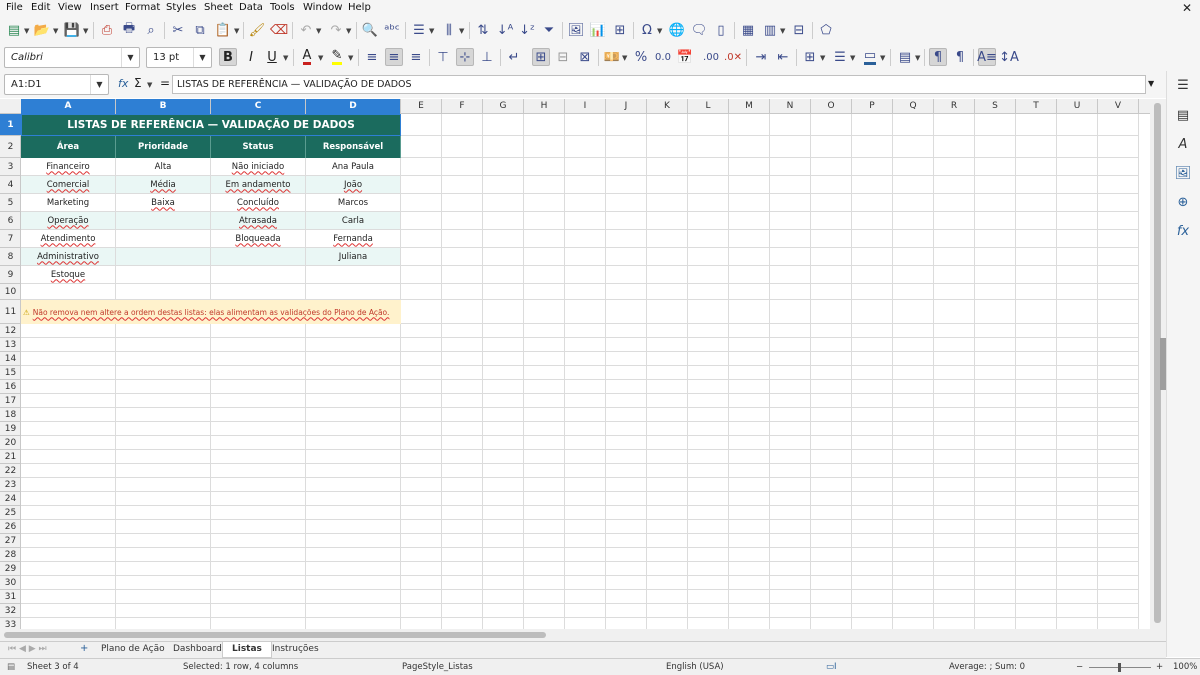 The image size is (1200, 675). What do you see at coordinates (10, 239) in the screenshot?
I see `row-header-7: 7` at bounding box center [10, 239].